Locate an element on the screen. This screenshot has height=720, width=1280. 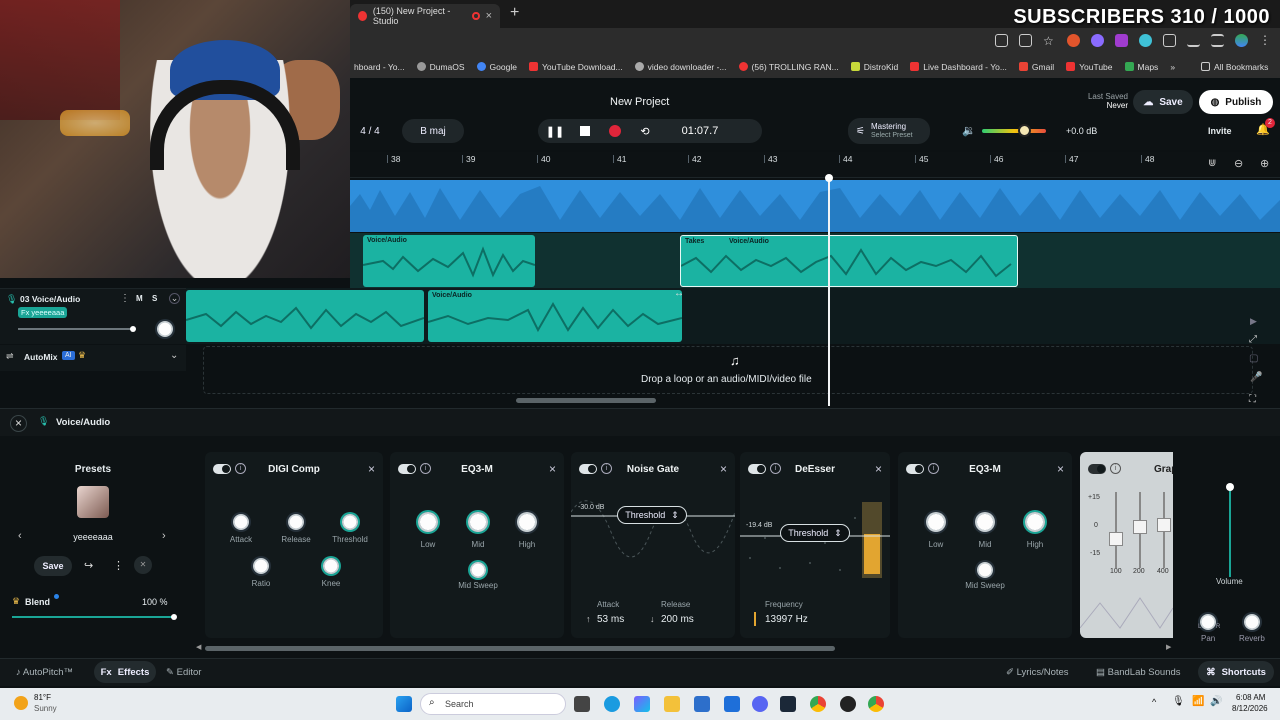
track-lane-2: Voice/Audio Takes Voice/Audio is located at coordinates (815, 260).